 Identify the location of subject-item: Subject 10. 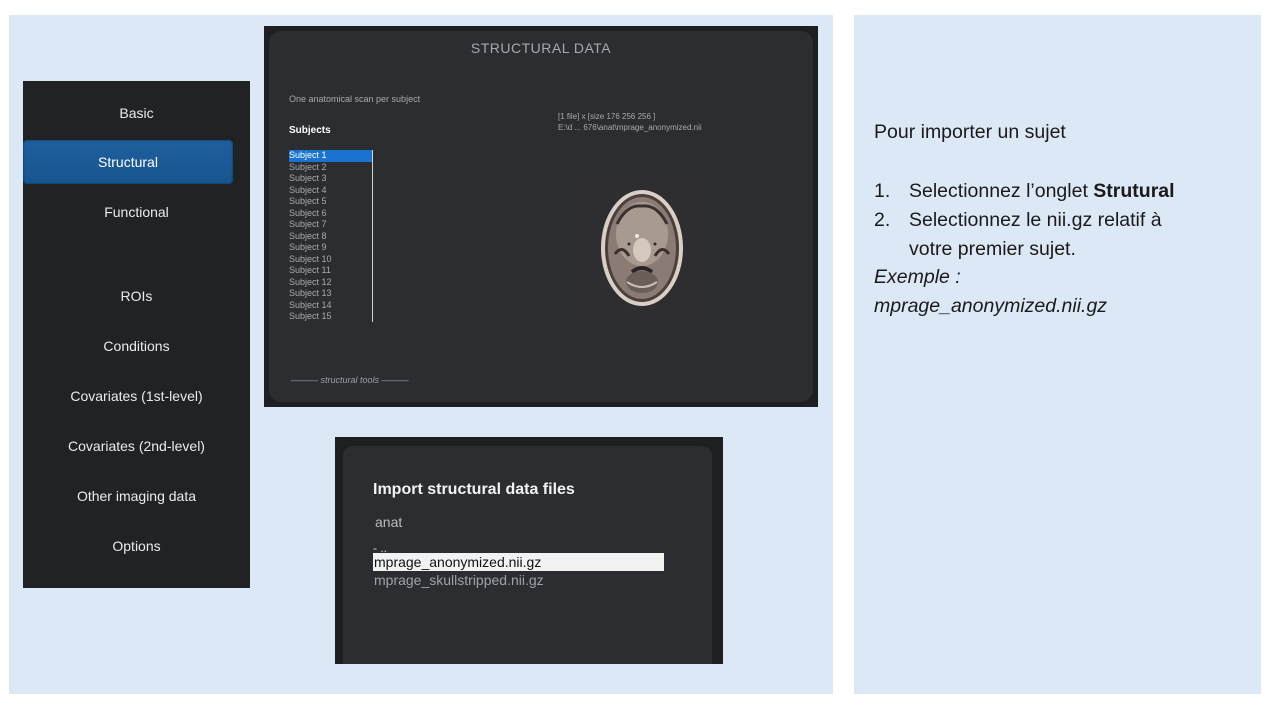
(330, 260).